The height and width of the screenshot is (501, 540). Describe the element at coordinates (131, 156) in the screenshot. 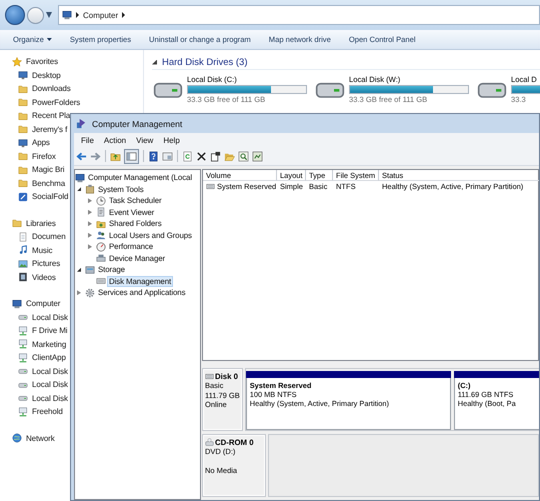

I see `panel-icon` at that location.